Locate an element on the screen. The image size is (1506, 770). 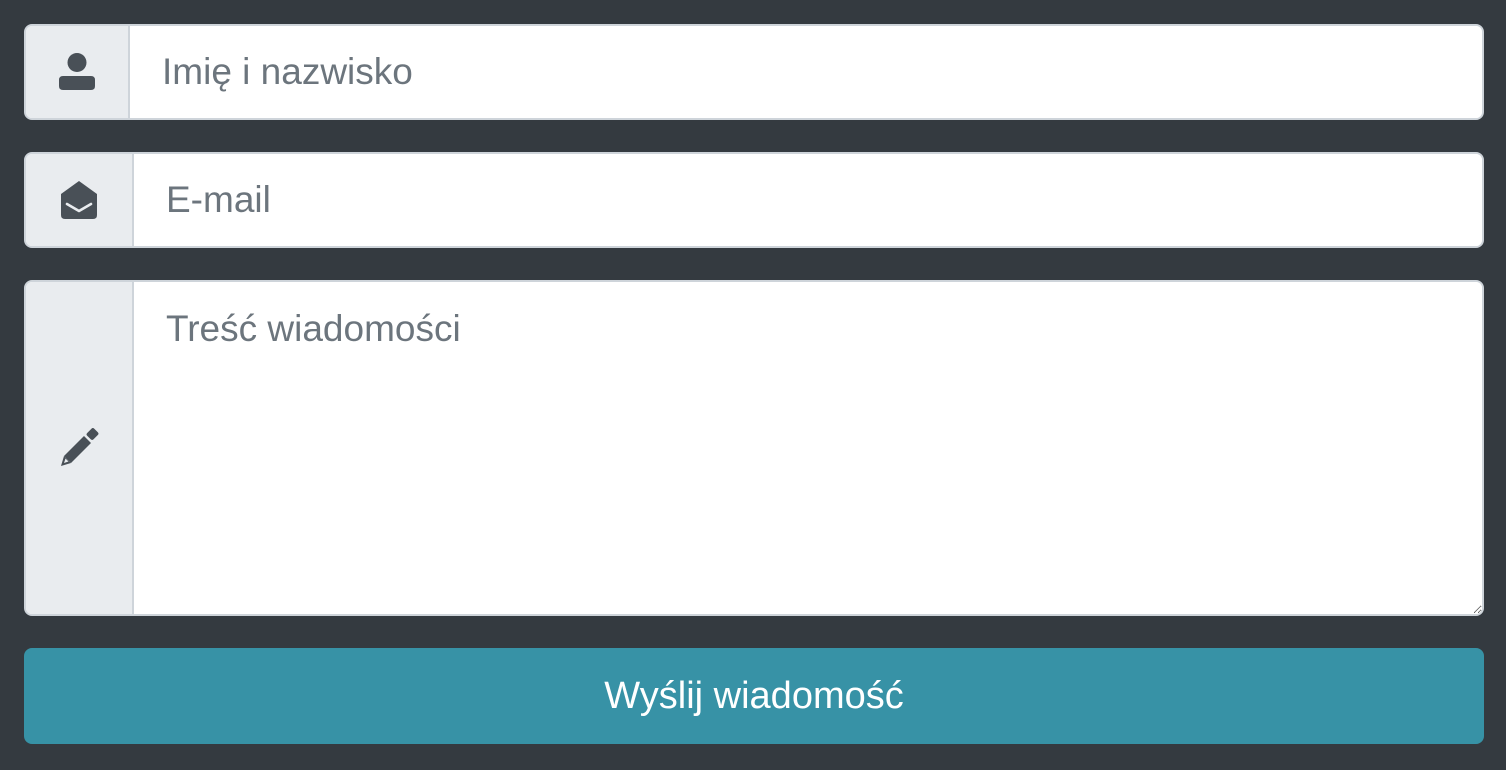
envelope-open-icon is located at coordinates (79, 200).